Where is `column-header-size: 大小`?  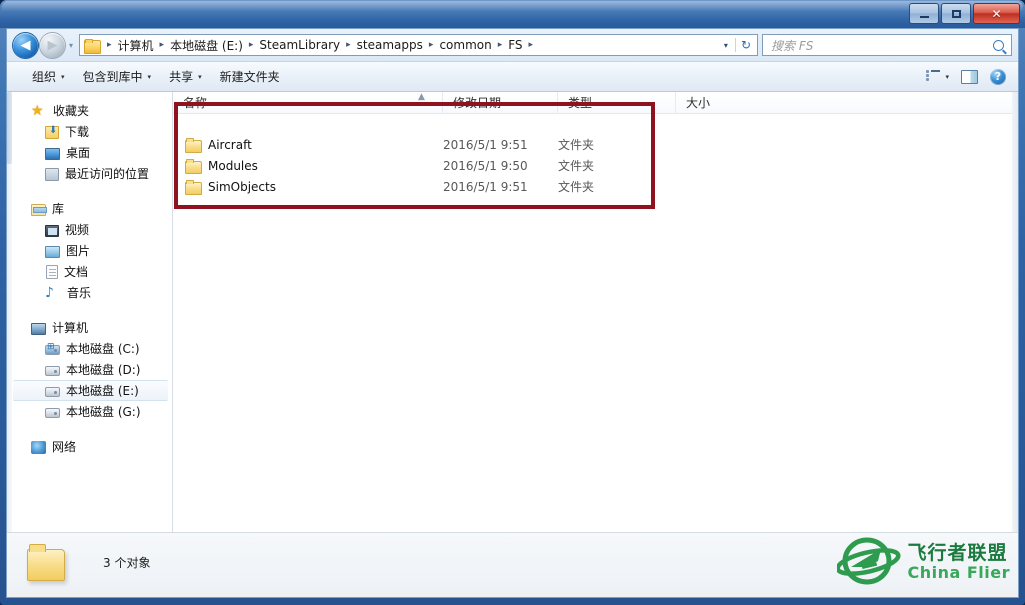 column-header-size: 大小 is located at coordinates (721, 103).